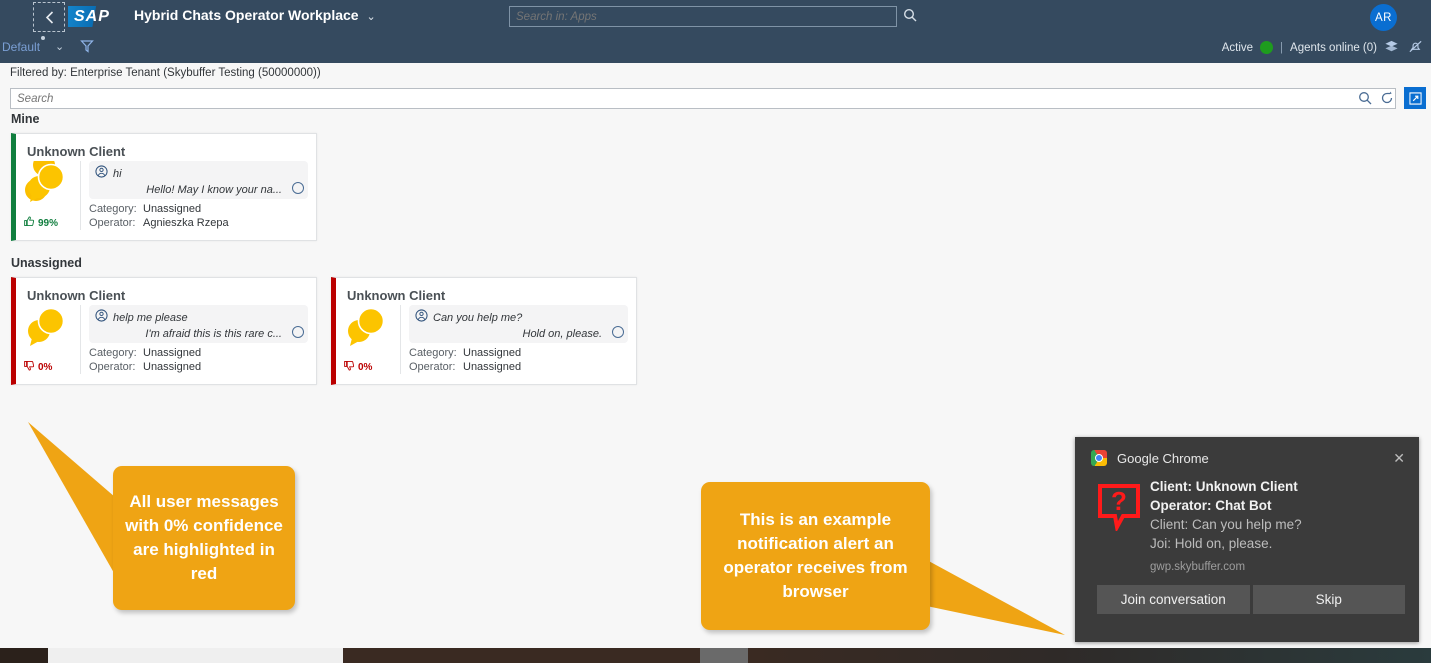 Image resolution: width=1431 pixels, height=663 pixels. I want to click on operator-row: Operator: Unassigned, so click(198, 367).